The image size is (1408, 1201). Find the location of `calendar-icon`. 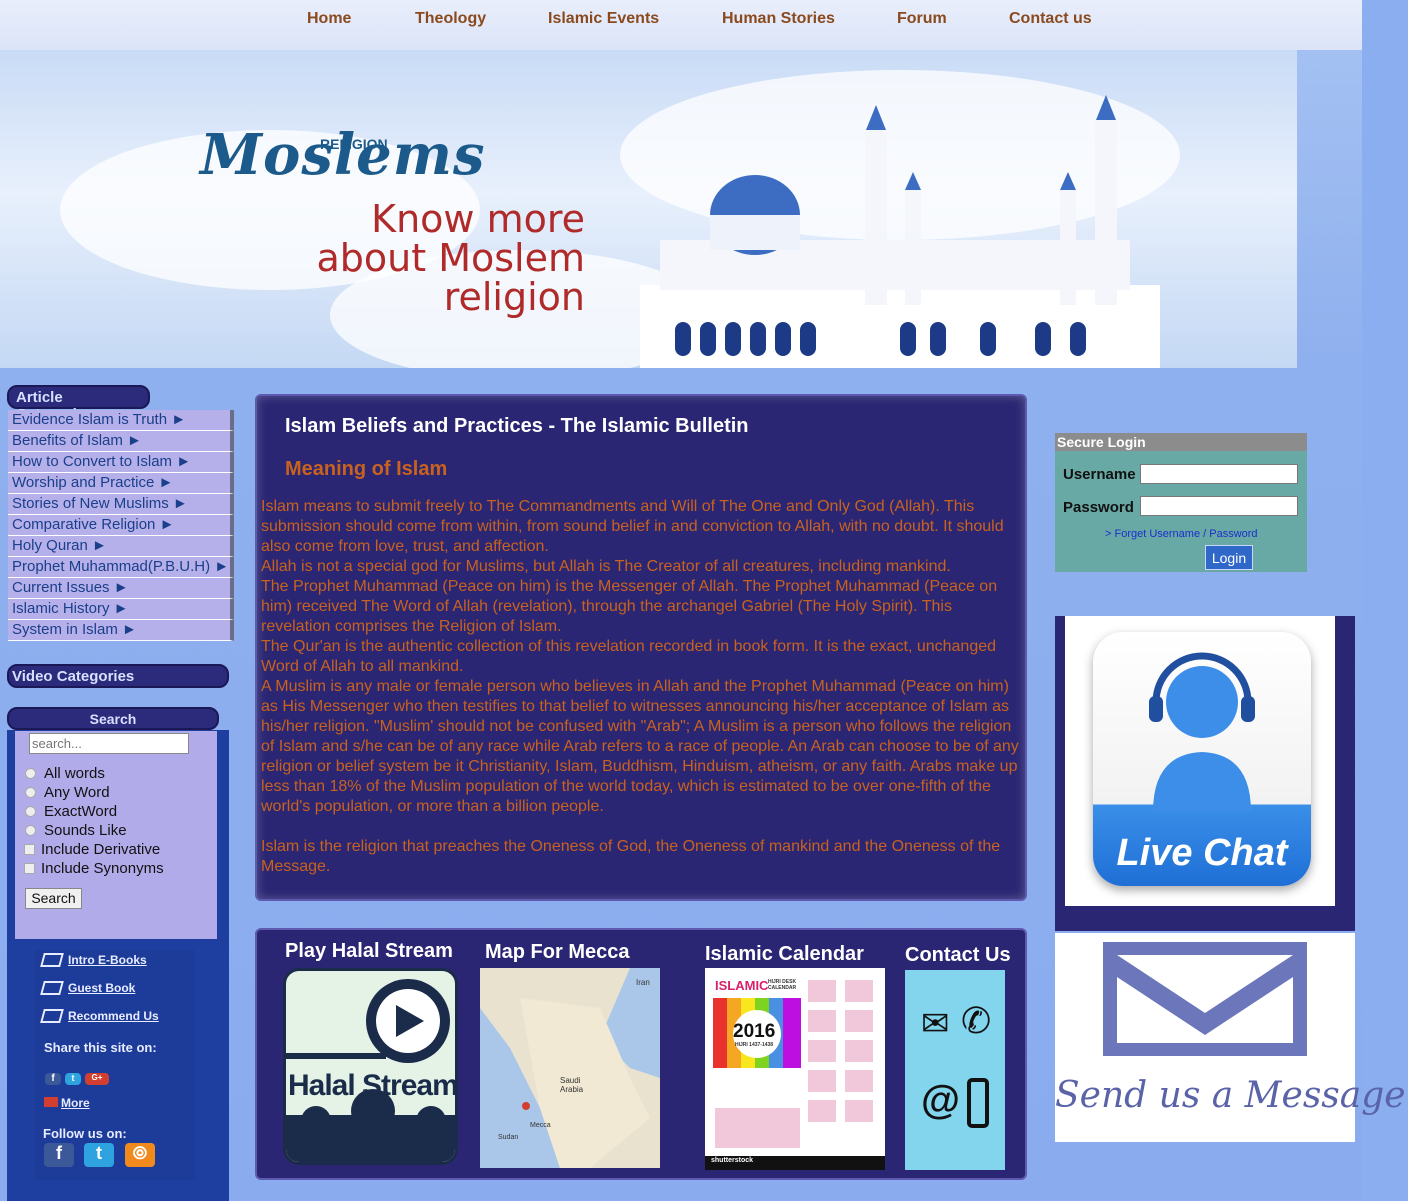

calendar-icon is located at coordinates (795, 1075).